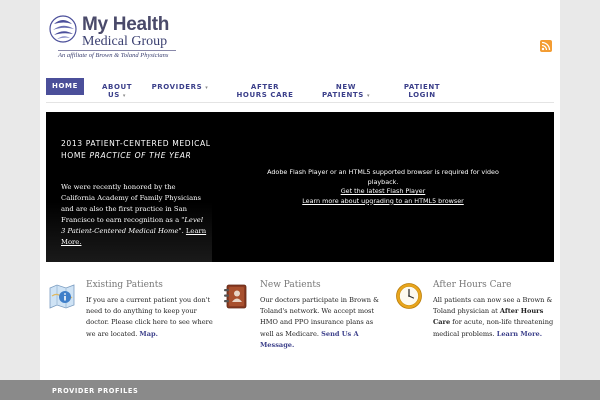 Image resolution: width=600 pixels, height=400 pixels. What do you see at coordinates (519, 334) in the screenshot?
I see `after-hours-learn-more-link: Learn More.` at bounding box center [519, 334].